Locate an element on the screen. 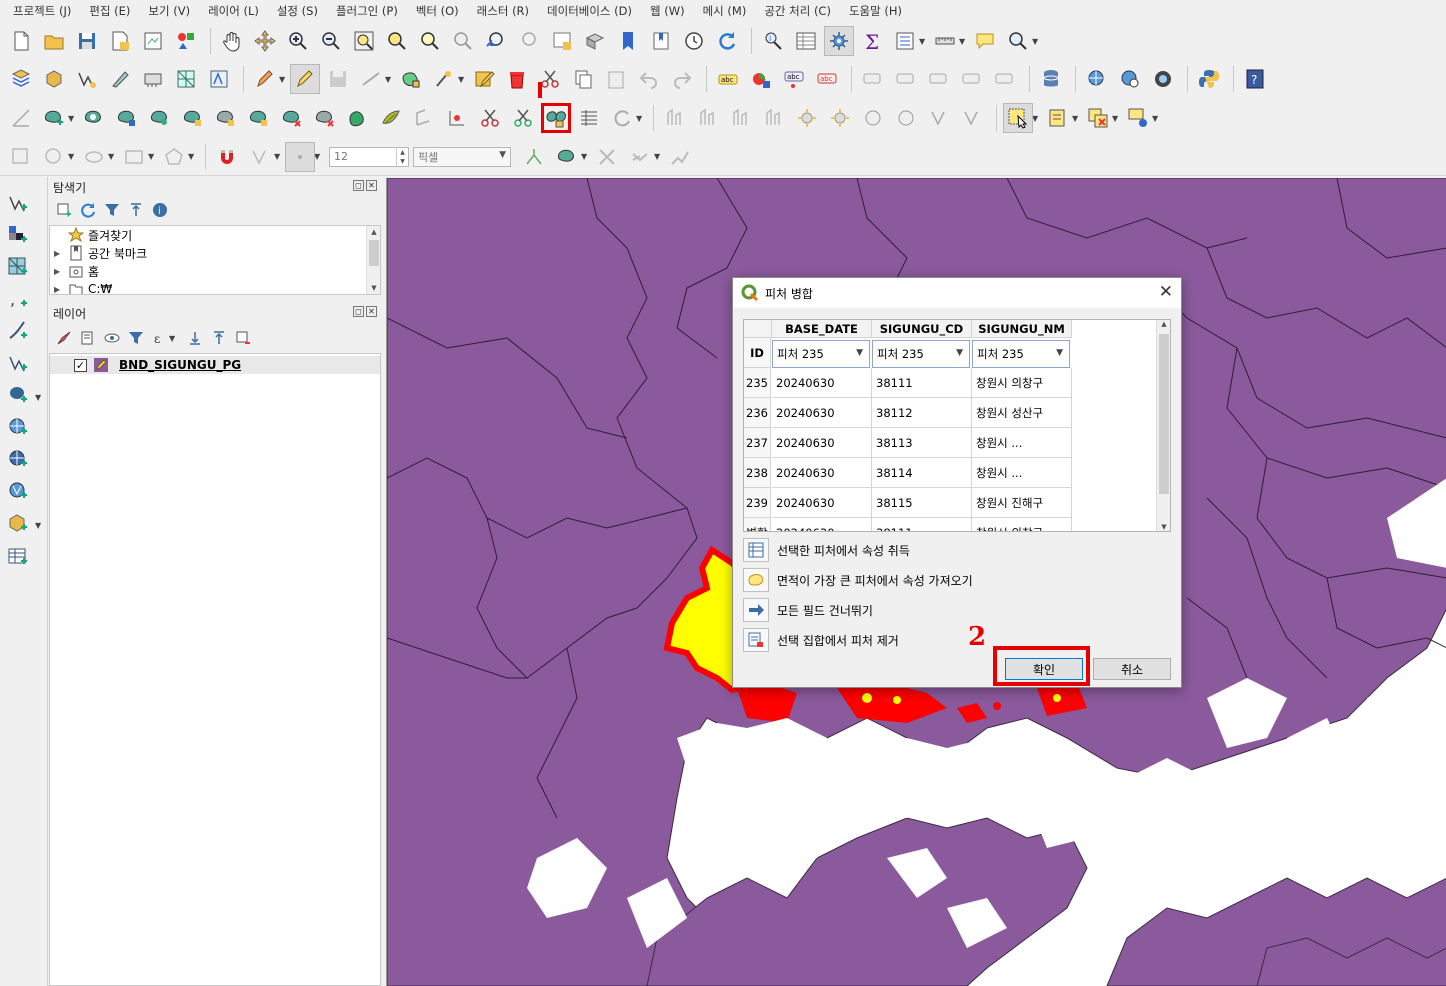  float-panel-icon: ◻ is located at coordinates (358, 311).